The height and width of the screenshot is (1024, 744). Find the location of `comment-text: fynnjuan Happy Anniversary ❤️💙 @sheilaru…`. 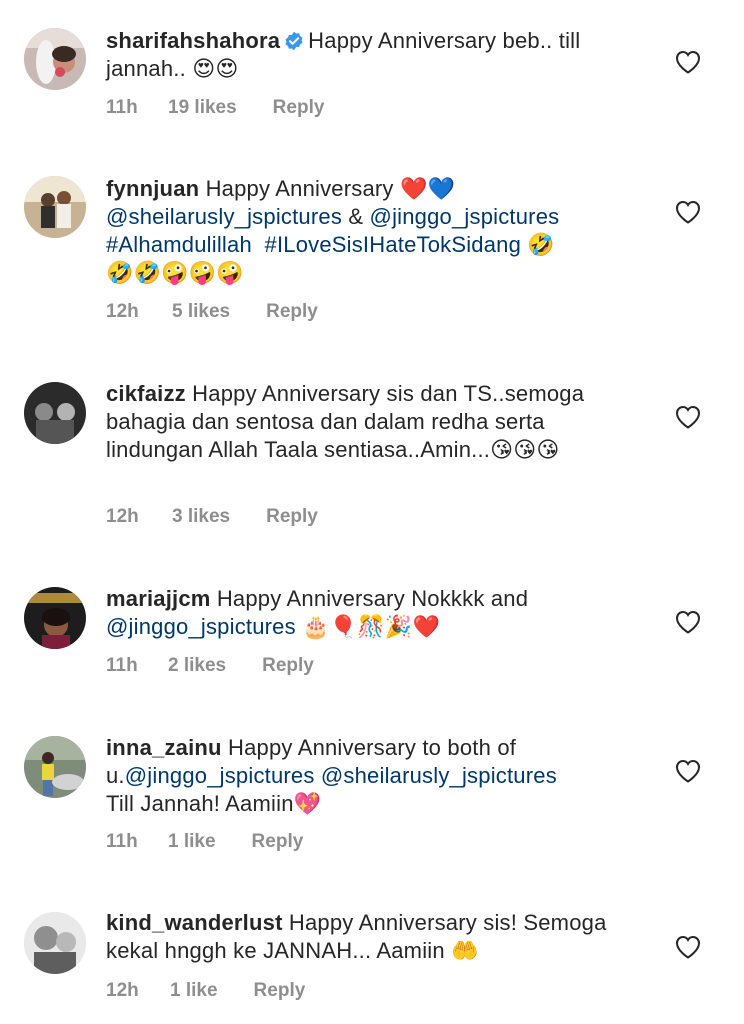

comment-text: fynnjuan Happy Anniversary ❤️💙 @sheilaru… is located at coordinates (376, 231).